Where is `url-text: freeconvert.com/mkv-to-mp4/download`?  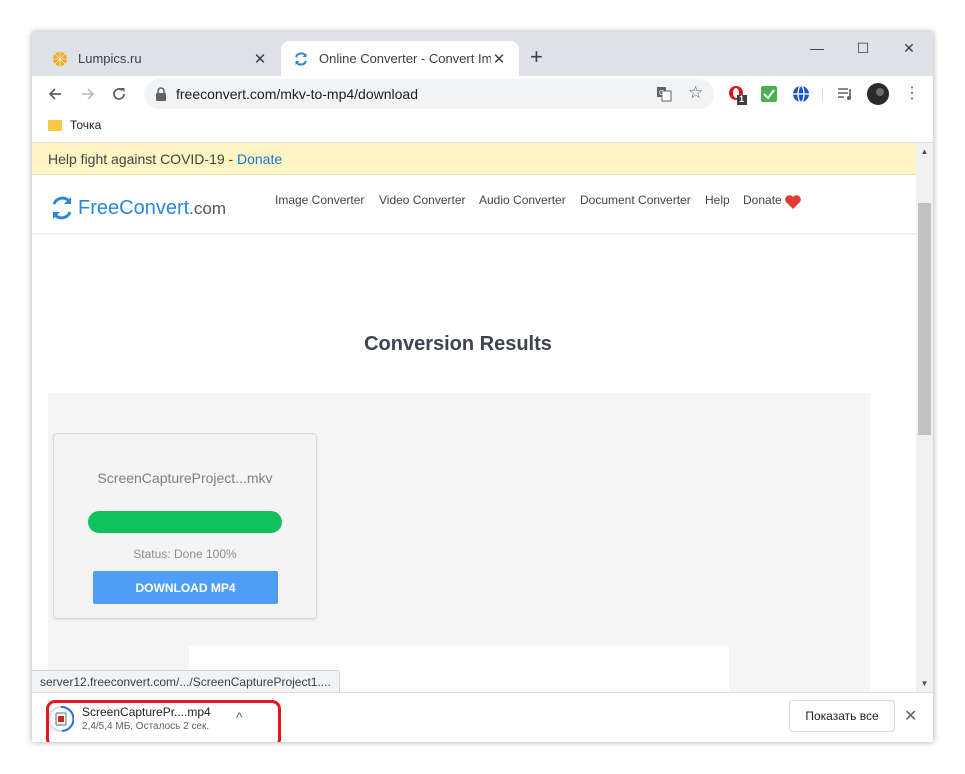
url-text: freeconvert.com/mkv-to-mp4/download is located at coordinates (297, 94).